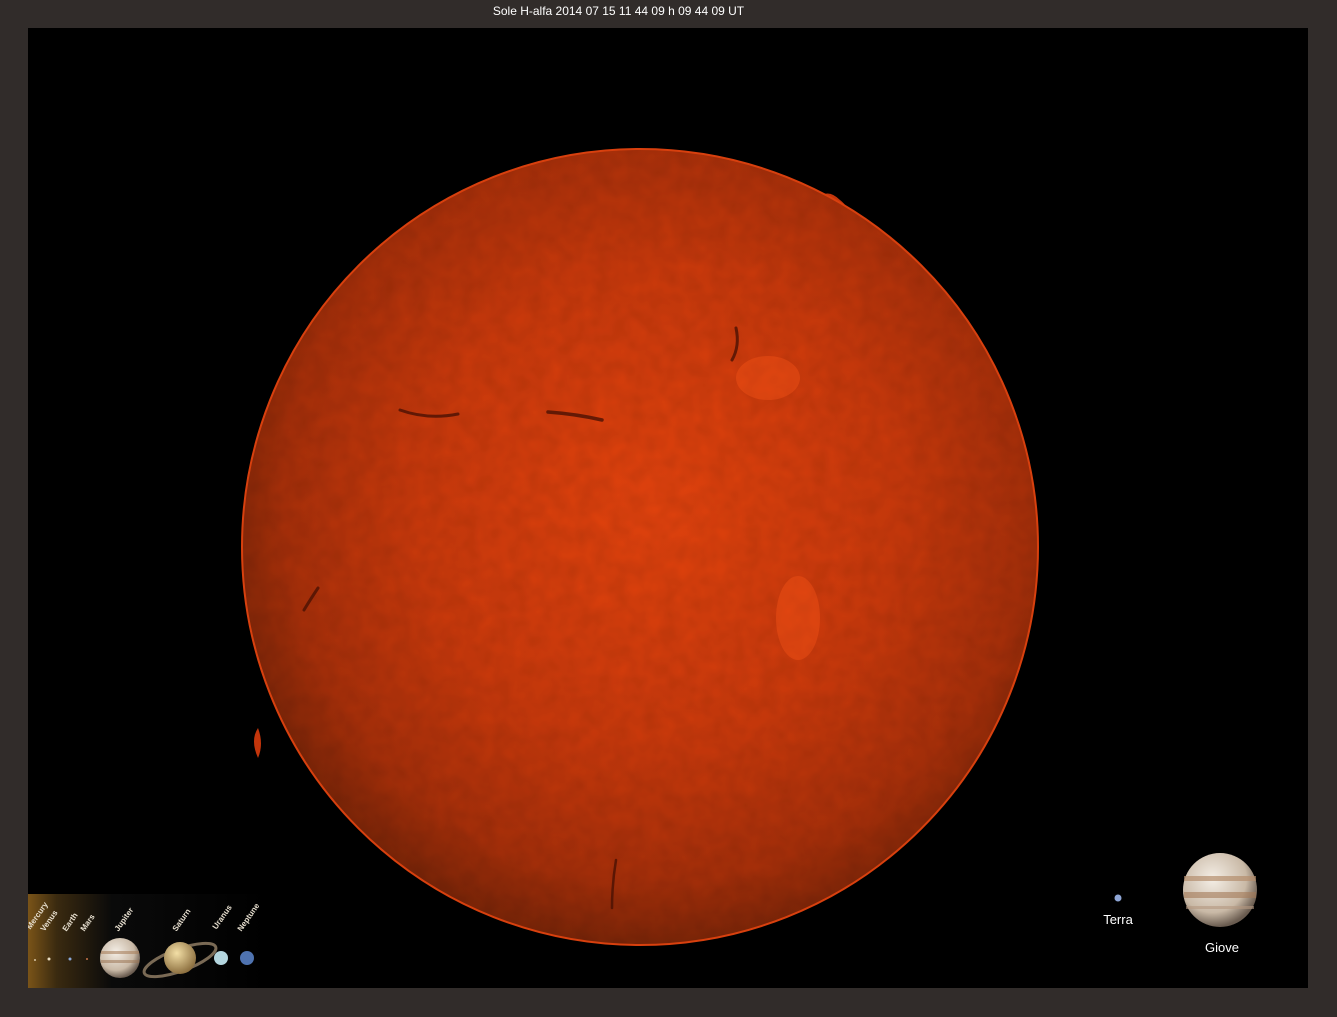 This screenshot has height=1017, width=1337. Describe the element at coordinates (49, 959) in the screenshot. I see `venus-icon` at that location.